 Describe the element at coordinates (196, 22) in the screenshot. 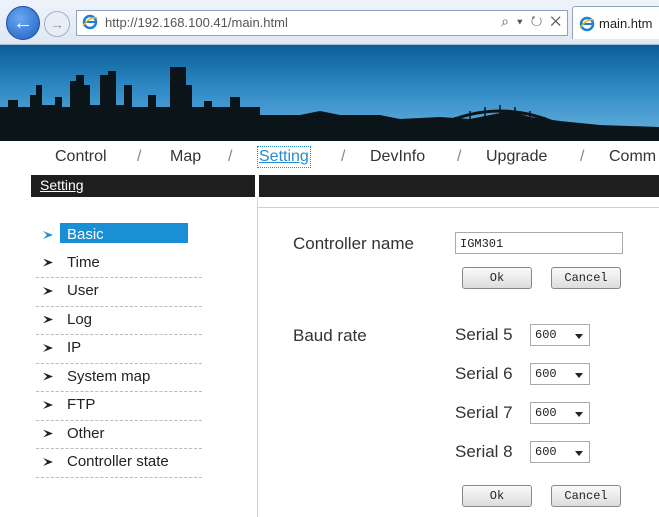

I see `address-url: http://192.168.100.41/main.html` at that location.